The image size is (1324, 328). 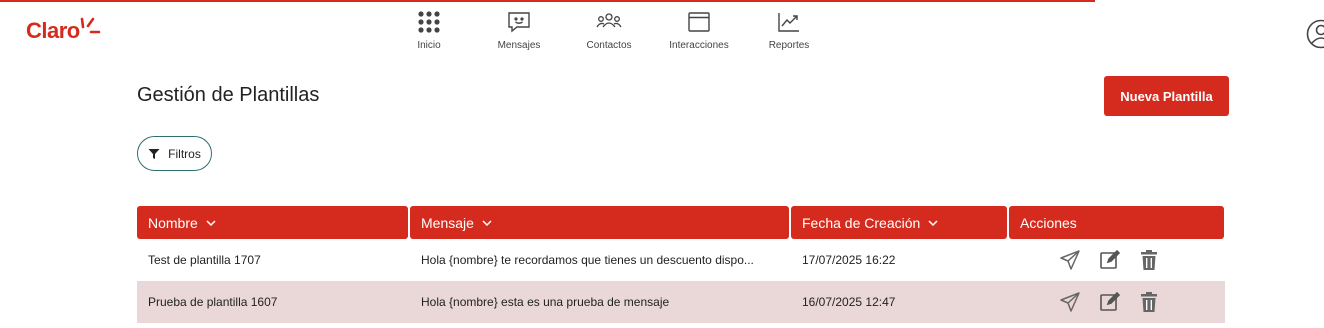 I want to click on nav-label: Inicio, so click(x=429, y=45).